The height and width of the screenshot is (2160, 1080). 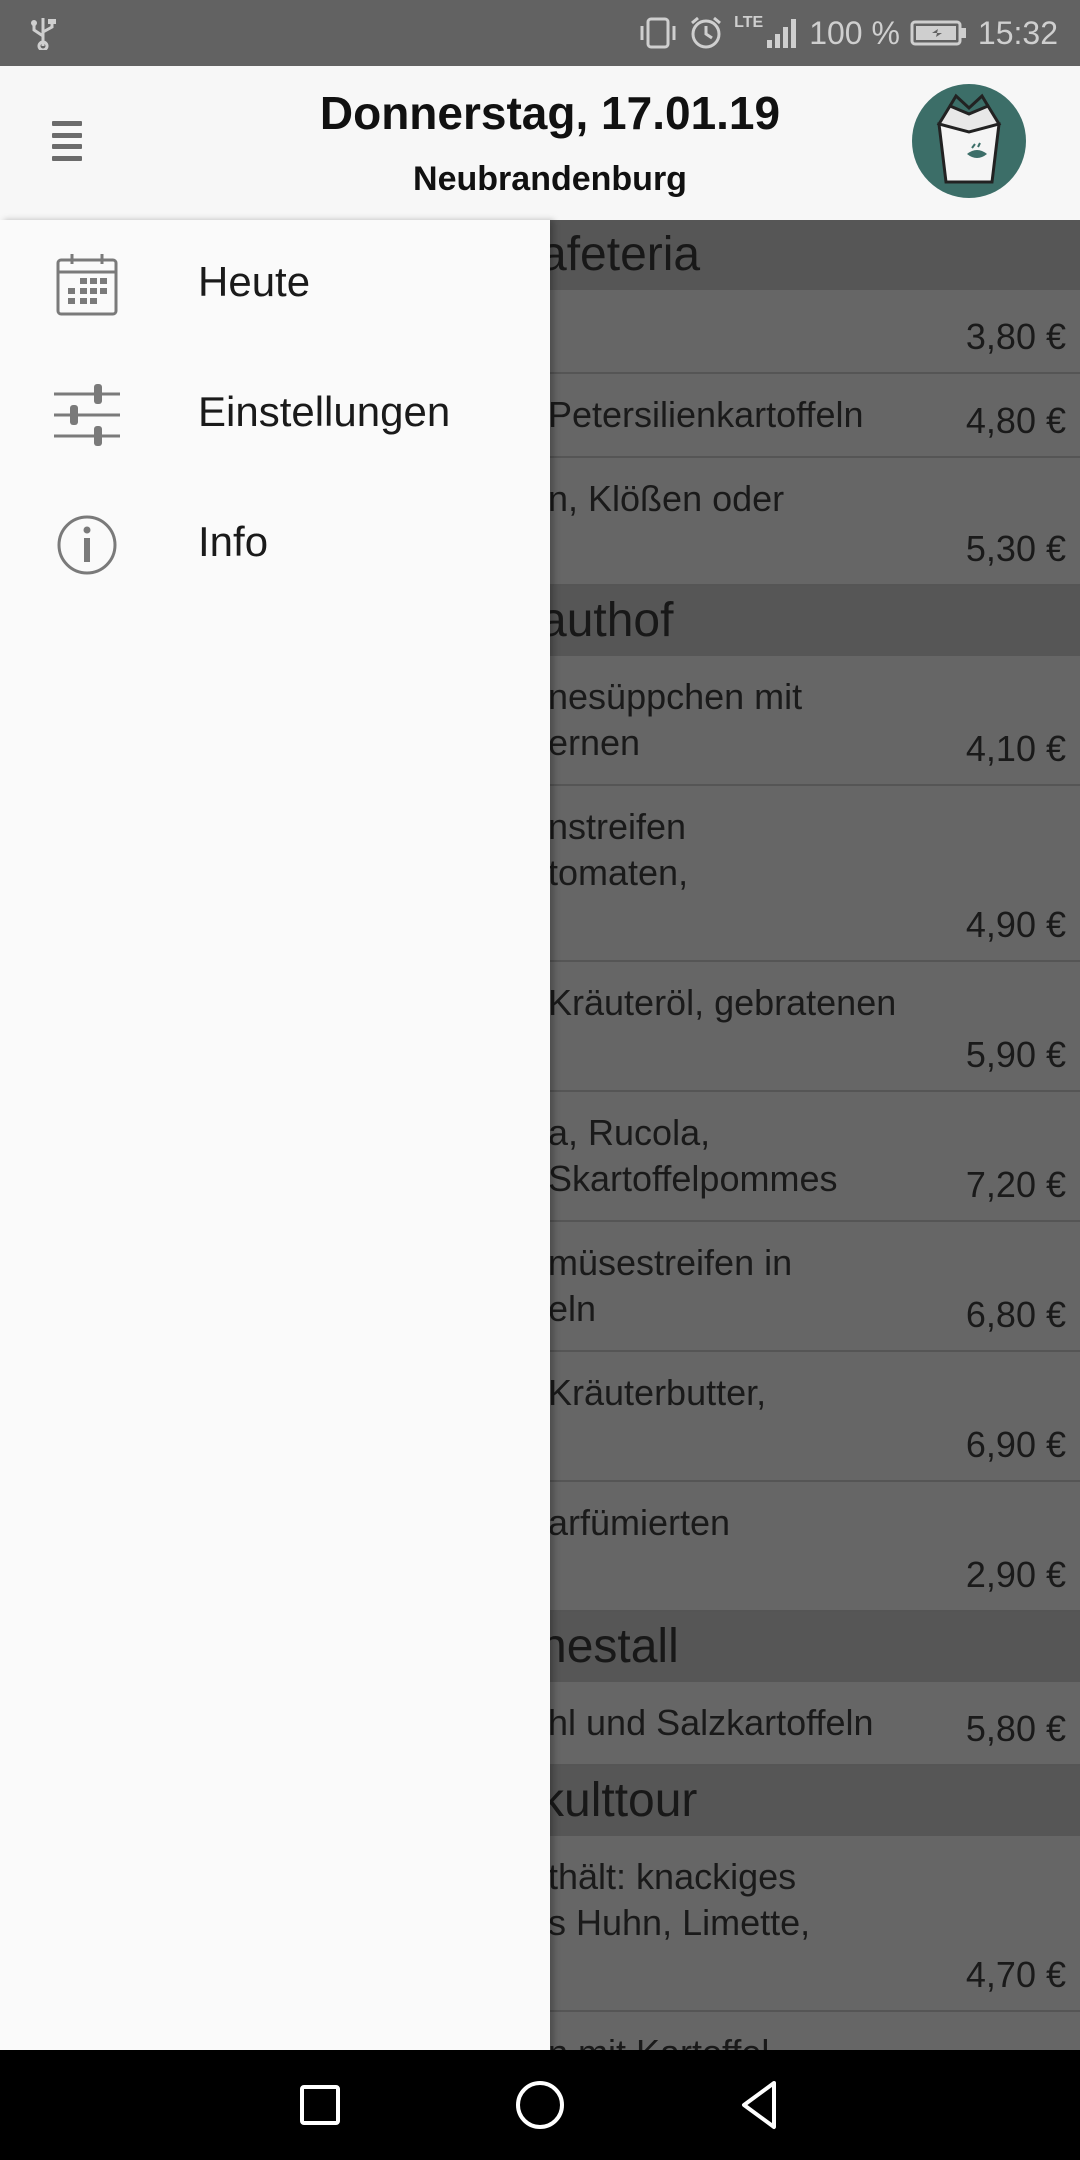 I want to click on menu-item-price: 7,20 €, so click(x=1015, y=1184).